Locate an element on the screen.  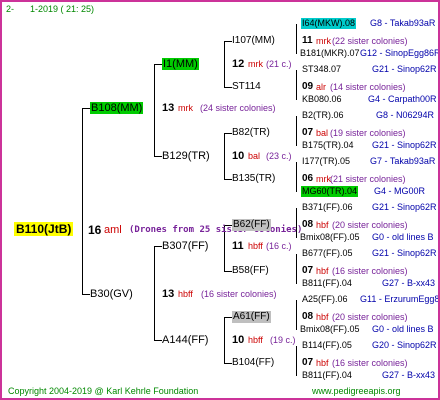
gen1-lower-id: B30(GV) is located at coordinates (111, 294).